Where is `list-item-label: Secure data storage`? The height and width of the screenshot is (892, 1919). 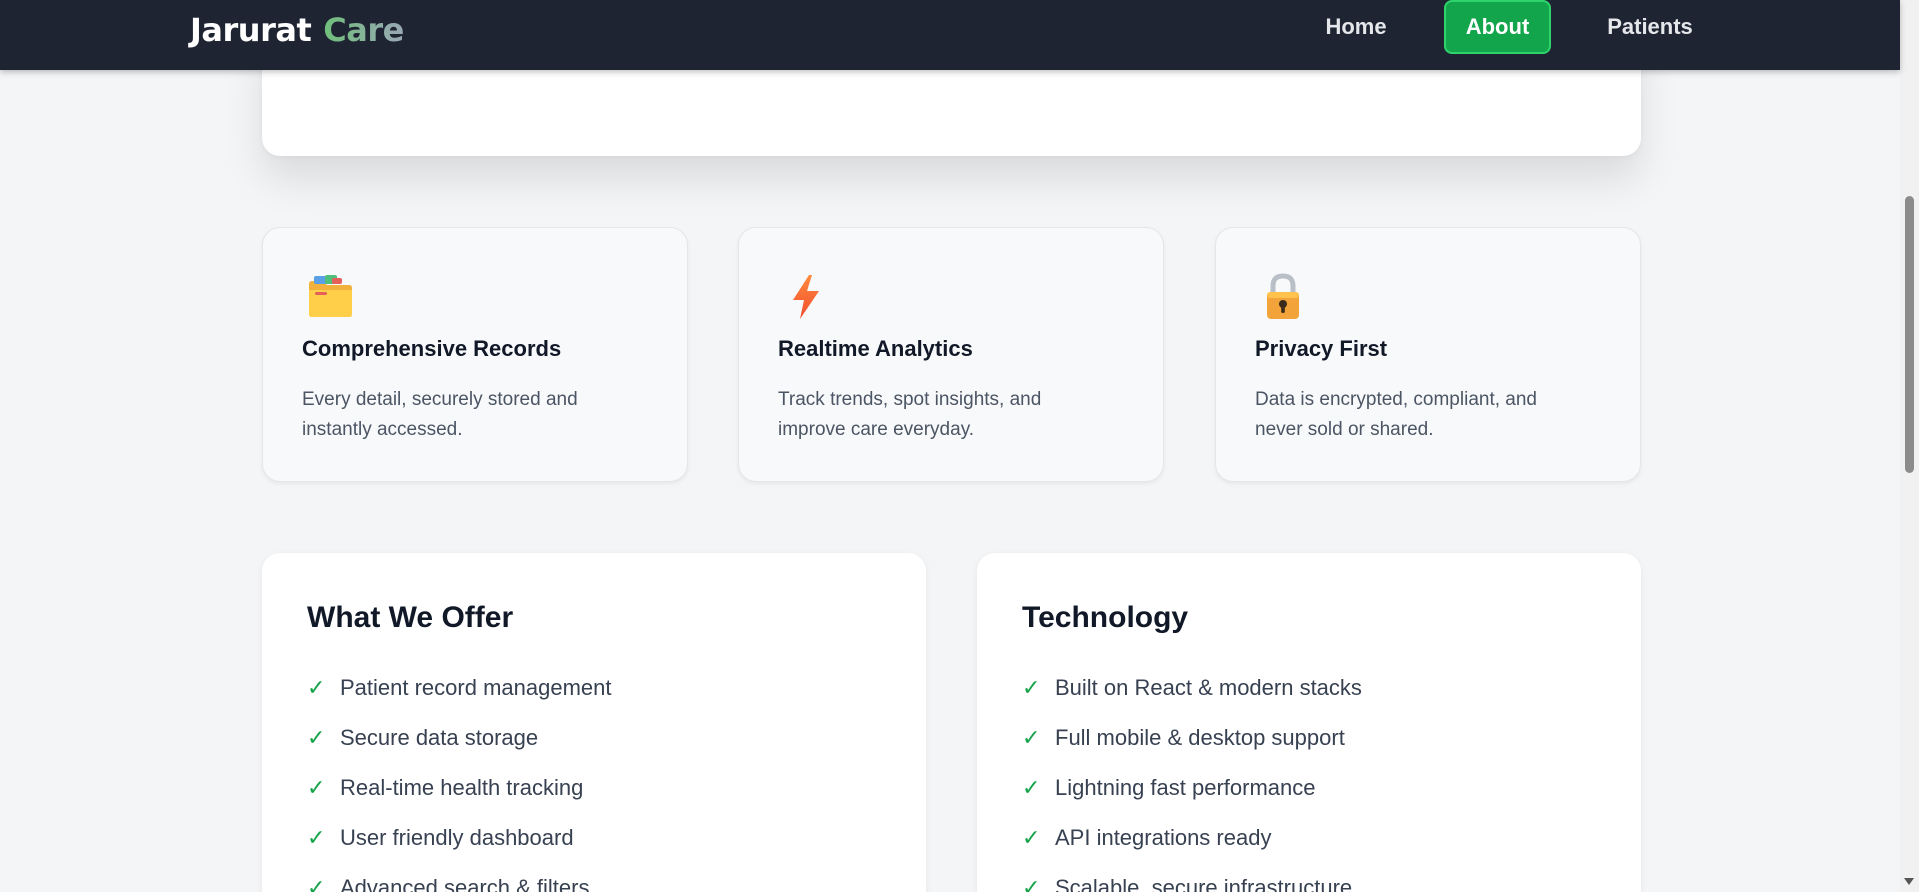
list-item-label: Secure data storage is located at coordinates (439, 737).